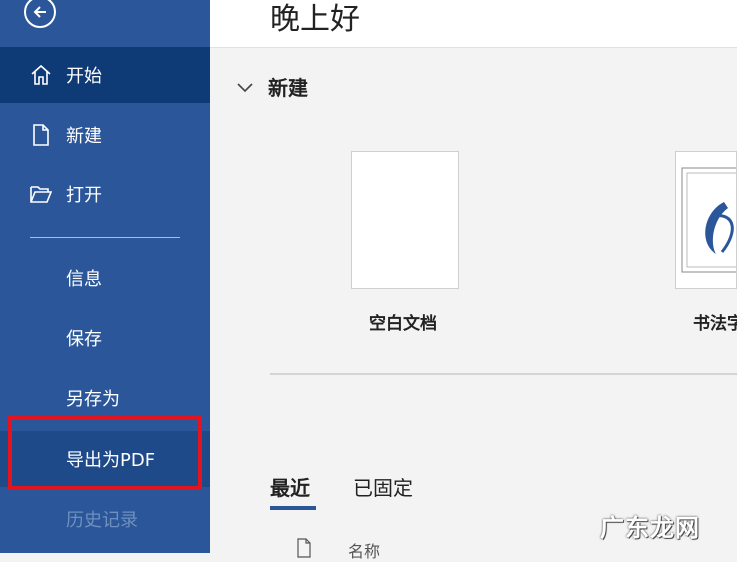  Describe the element at coordinates (41, 75) in the screenshot. I see `home-icon` at that location.